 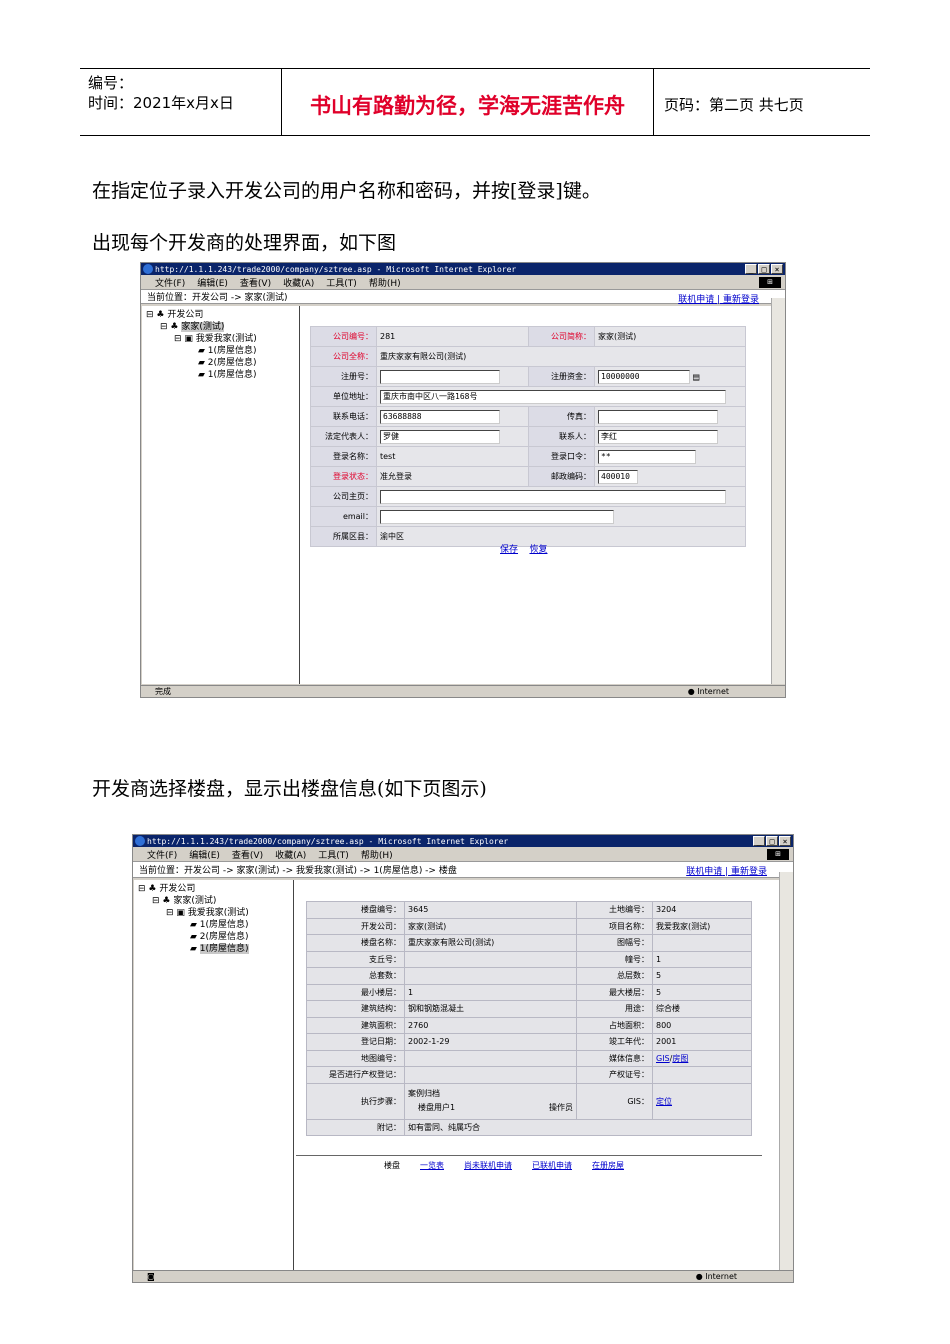 I want to click on picker-icon: ▤, so click(x=697, y=376).